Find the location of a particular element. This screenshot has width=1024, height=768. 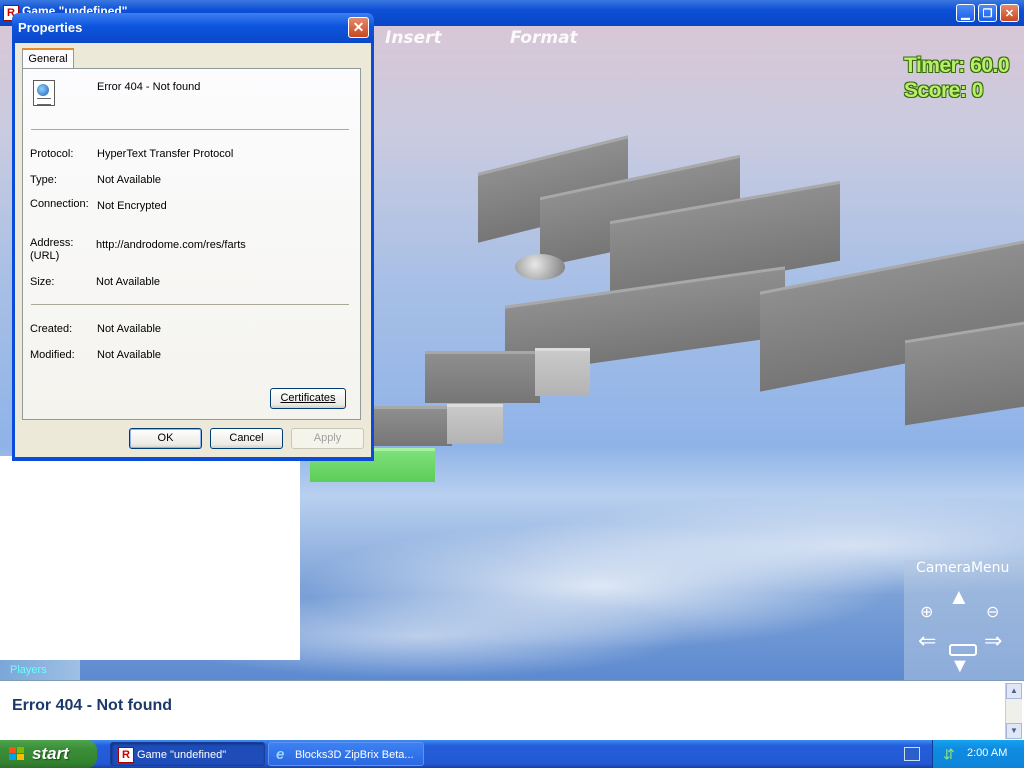

keyboard-icon is located at coordinates (912, 754).